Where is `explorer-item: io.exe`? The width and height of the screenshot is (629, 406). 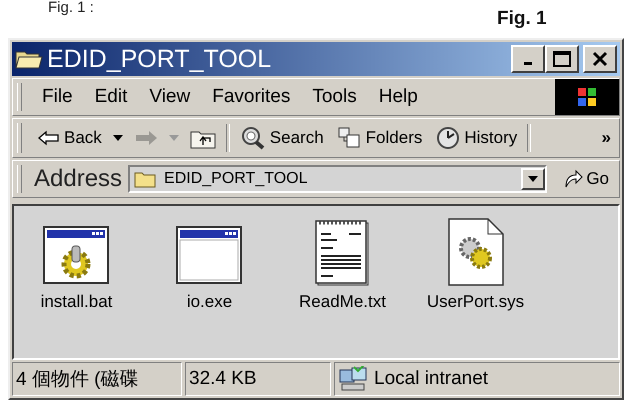
explorer-item: io.exe is located at coordinates (209, 264).